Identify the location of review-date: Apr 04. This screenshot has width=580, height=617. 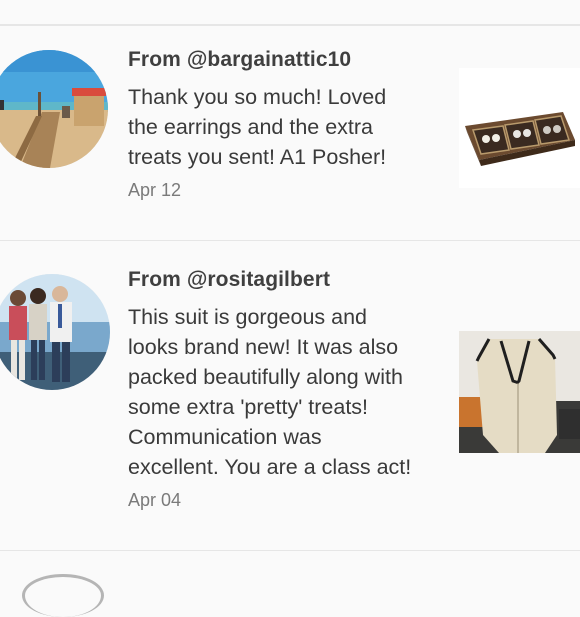
(155, 500).